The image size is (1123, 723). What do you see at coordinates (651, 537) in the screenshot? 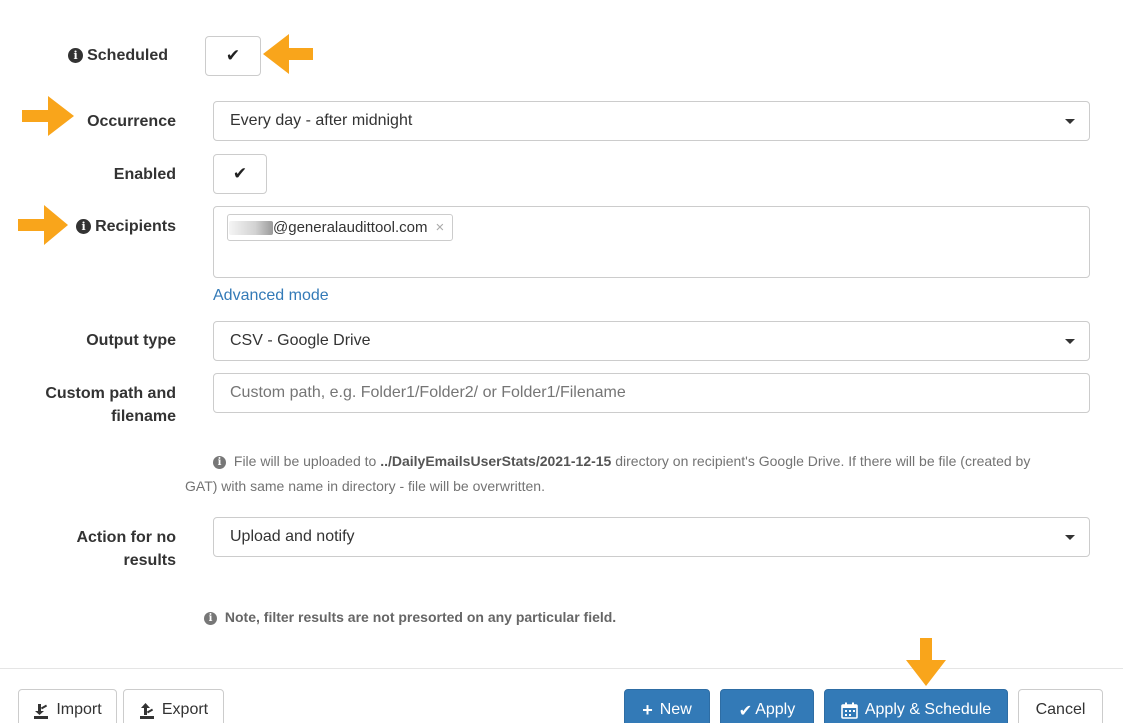
I see `no-results-action-select: Upload and notify` at bounding box center [651, 537].